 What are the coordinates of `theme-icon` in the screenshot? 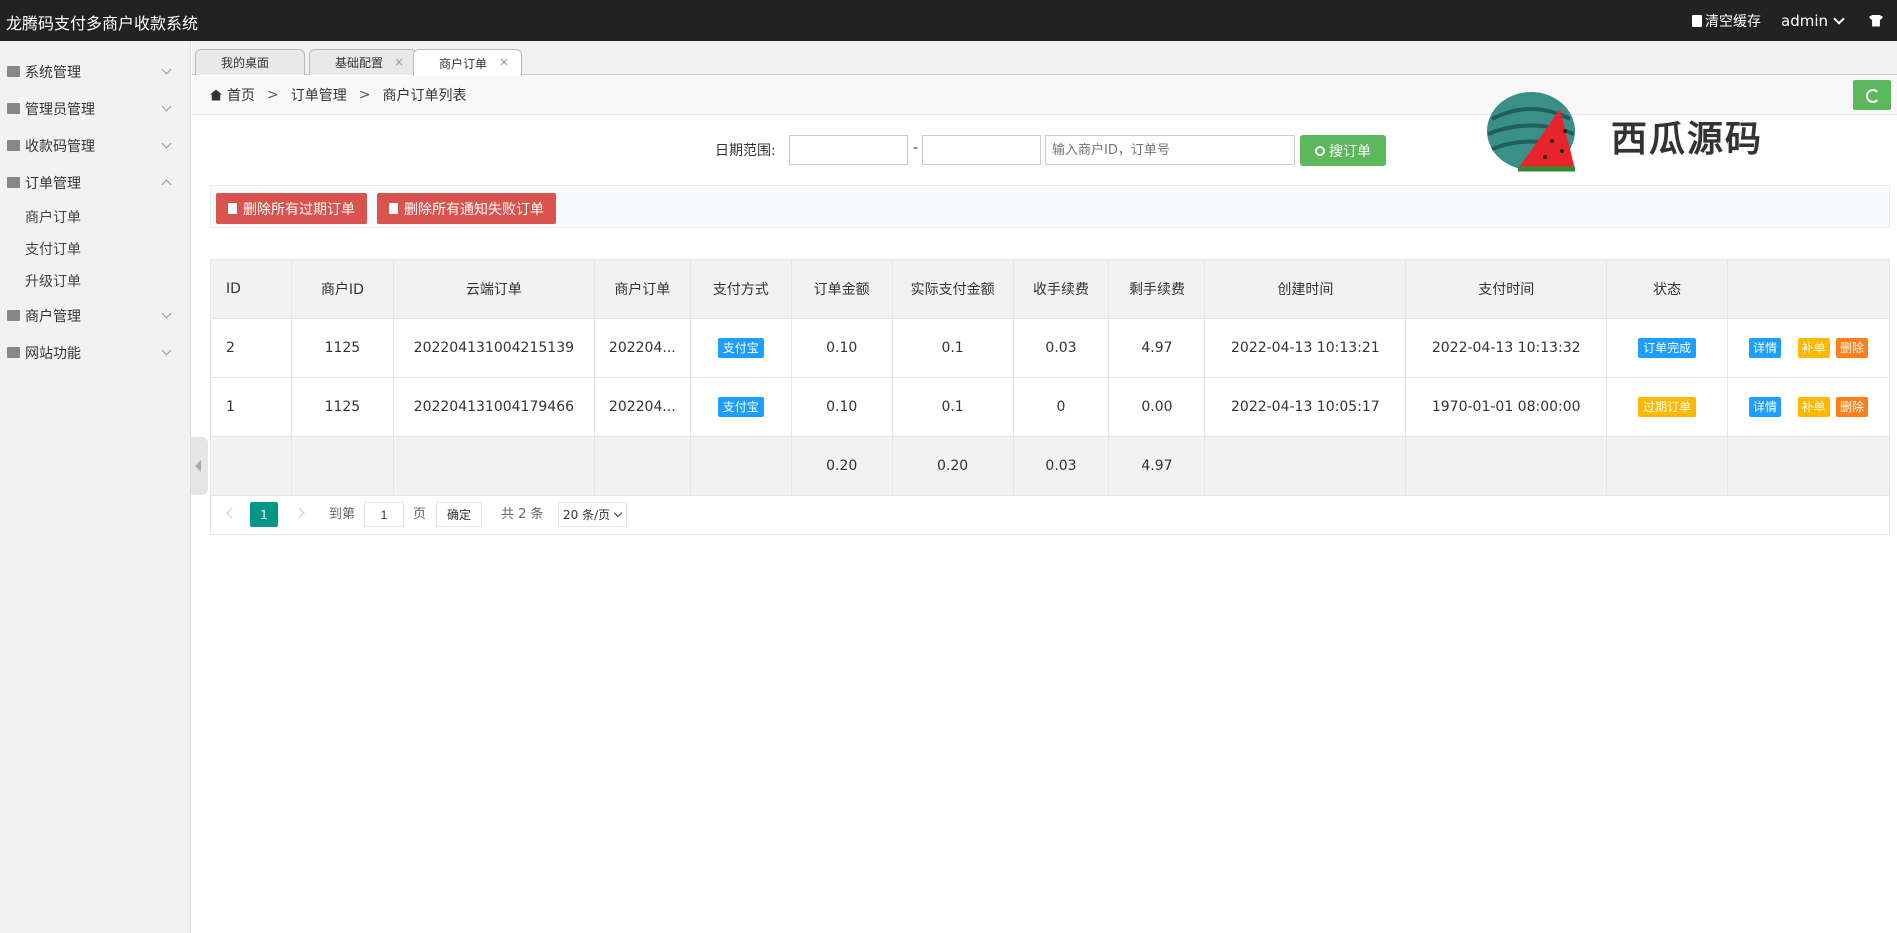 It's located at (1876, 20).